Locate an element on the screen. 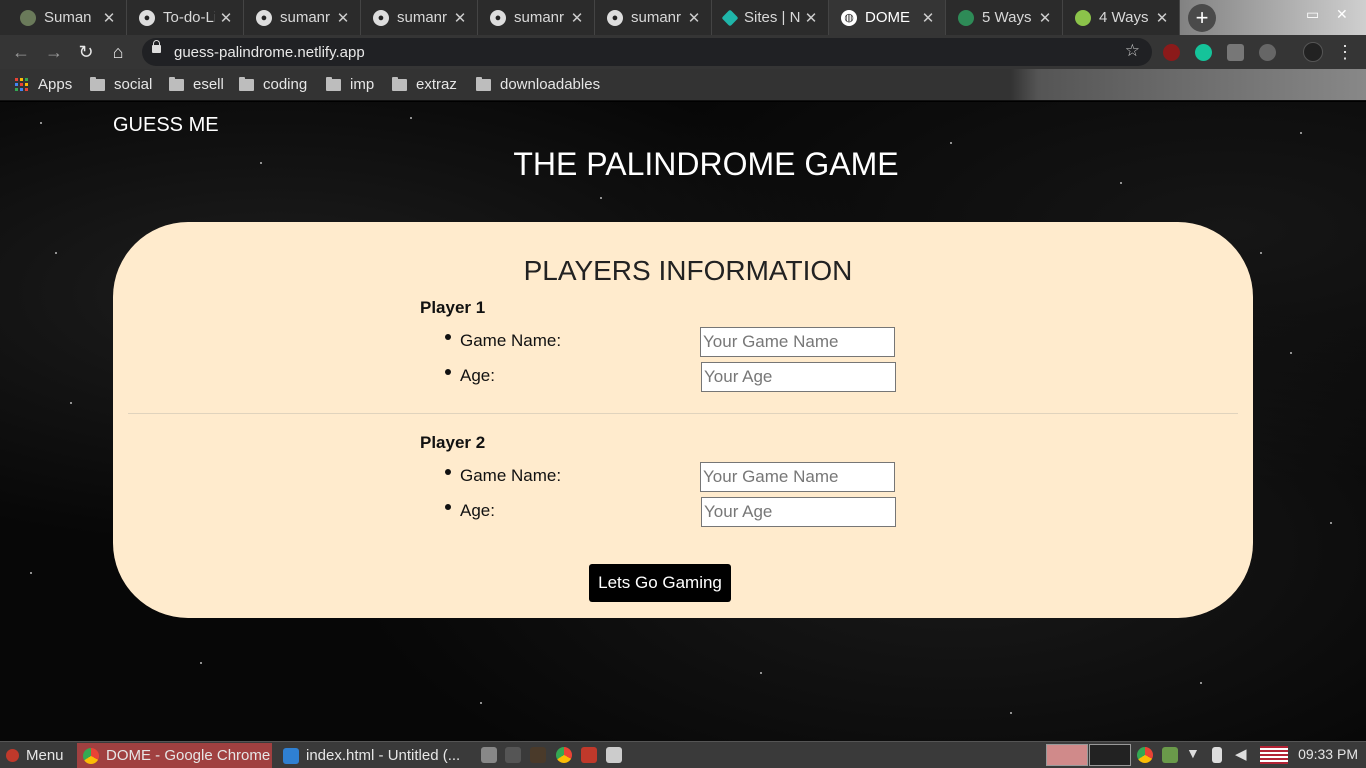  tab-5: ● sumanr ✕ is located at coordinates (653, 17).